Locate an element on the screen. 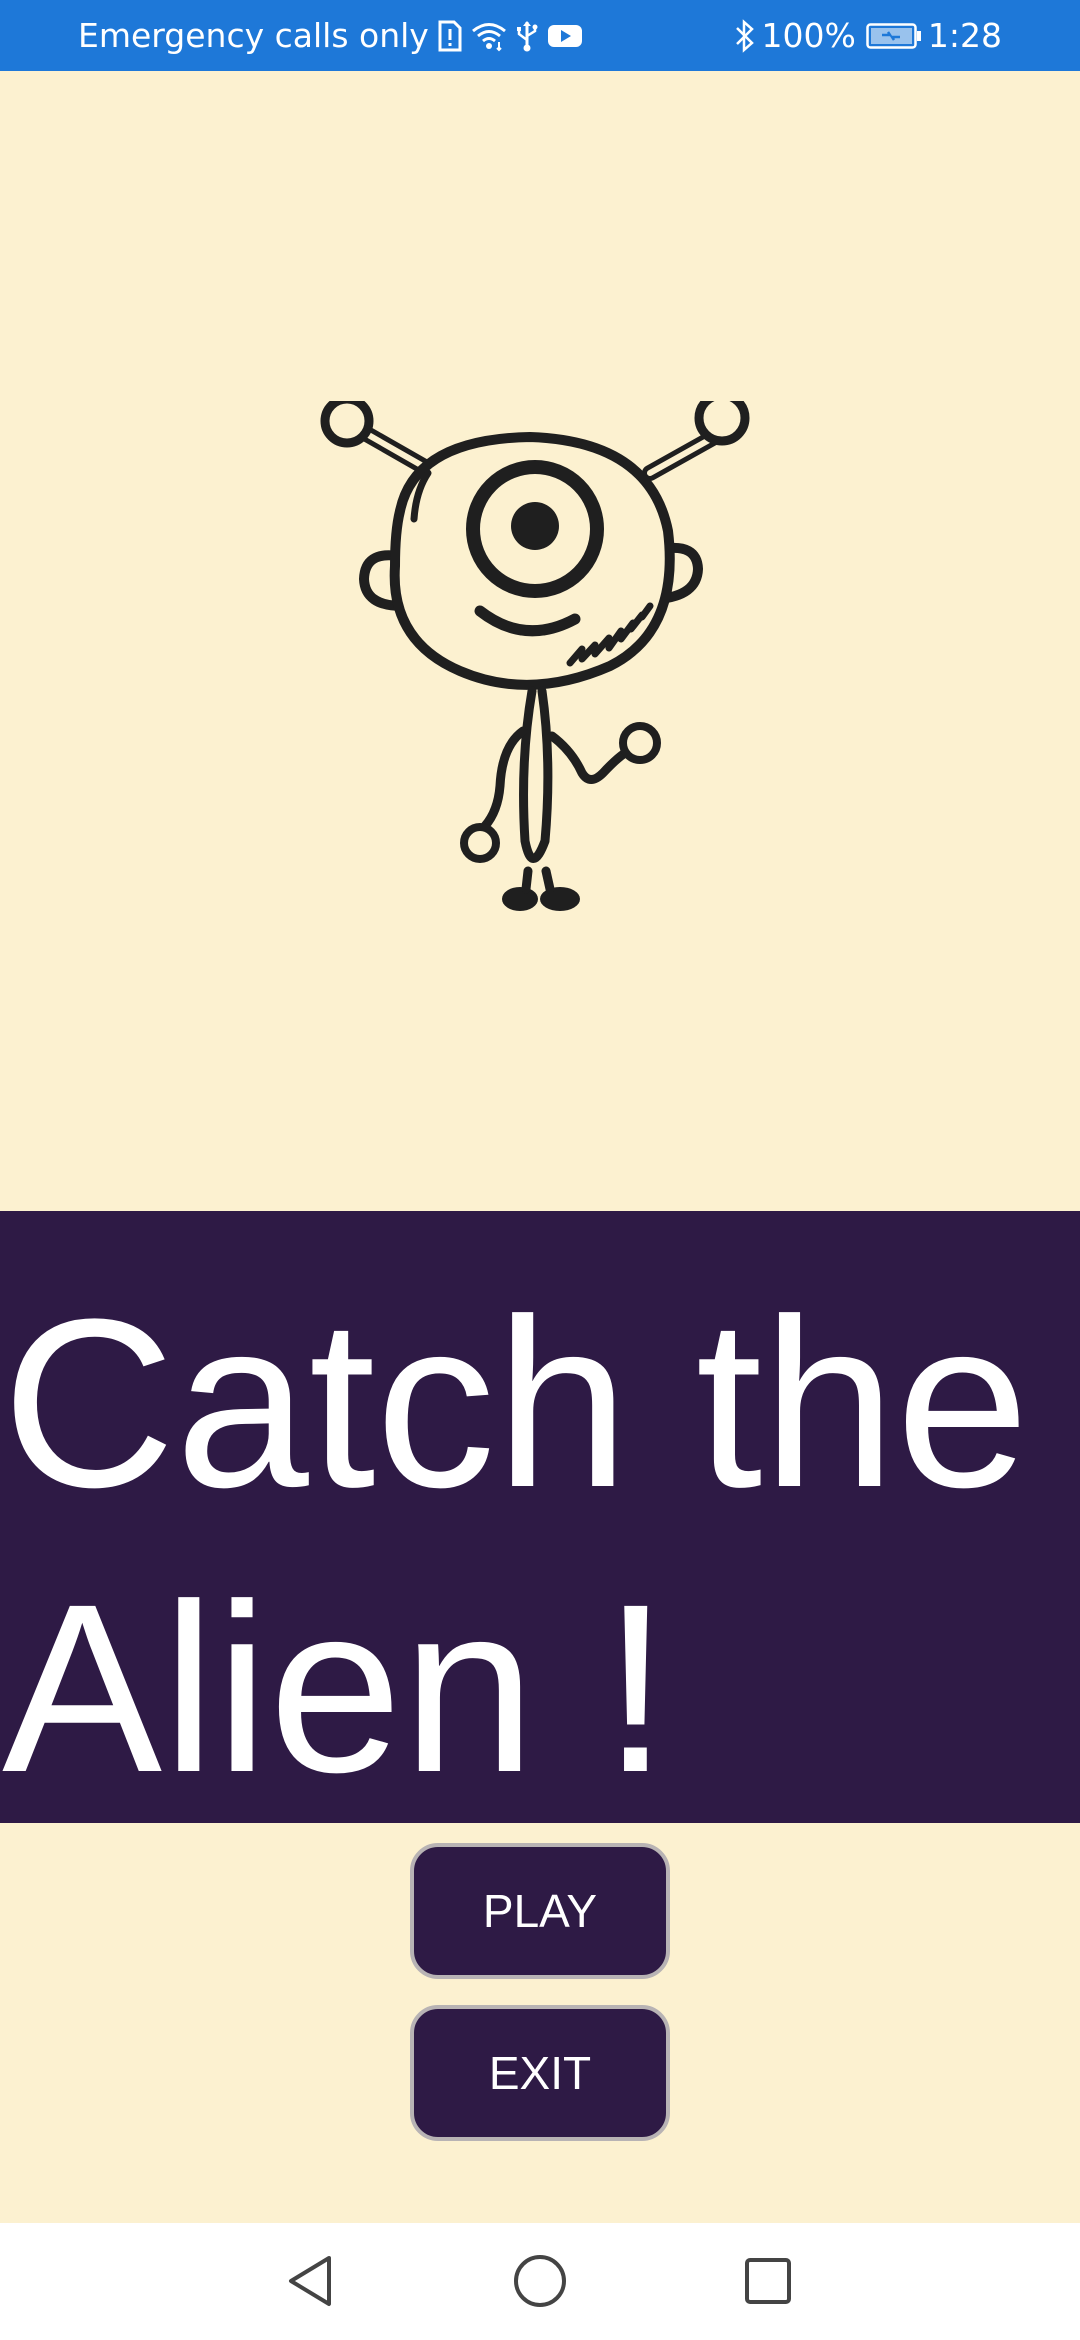 The height and width of the screenshot is (2340, 1080). navigation-bar is located at coordinates (540, 2281).